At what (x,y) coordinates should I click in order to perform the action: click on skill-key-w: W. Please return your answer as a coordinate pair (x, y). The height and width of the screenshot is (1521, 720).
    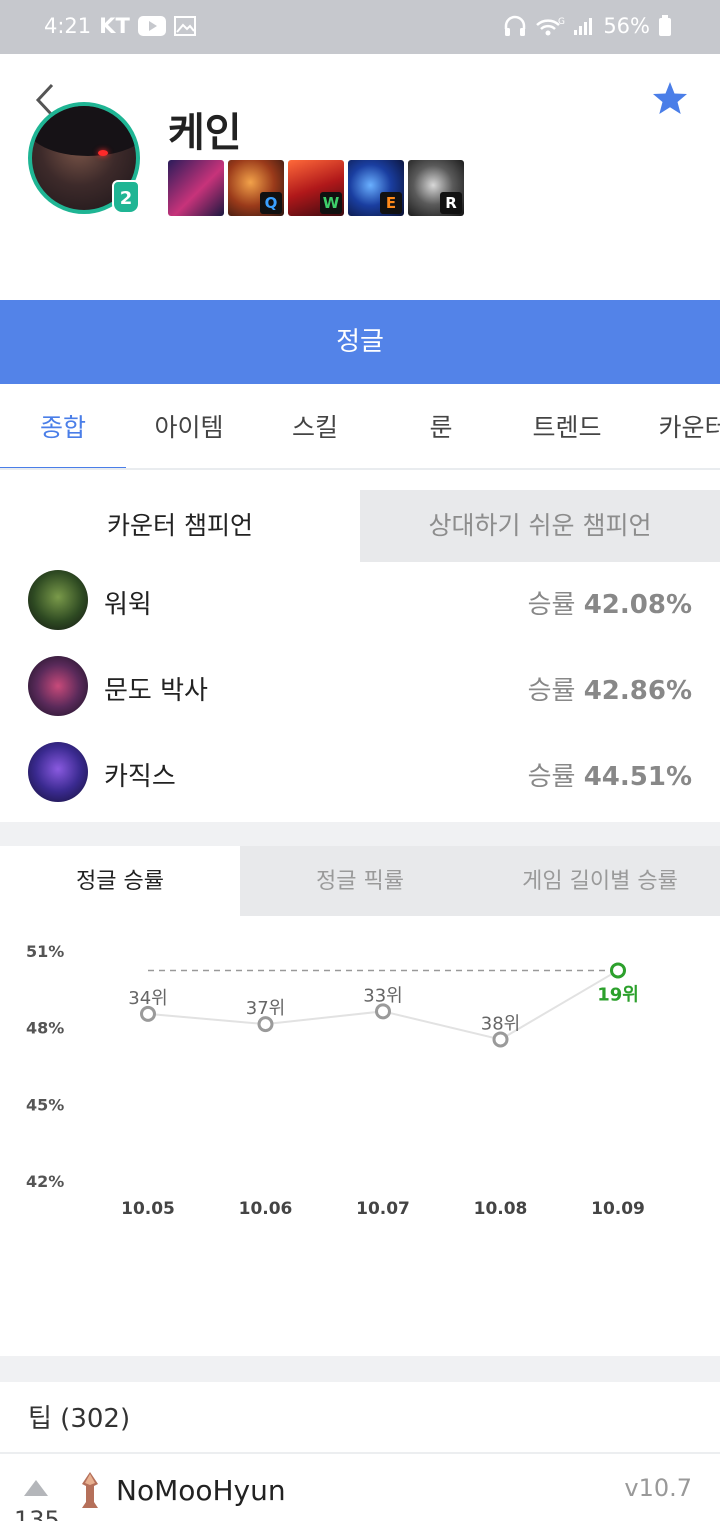
    Looking at the image, I should click on (331, 203).